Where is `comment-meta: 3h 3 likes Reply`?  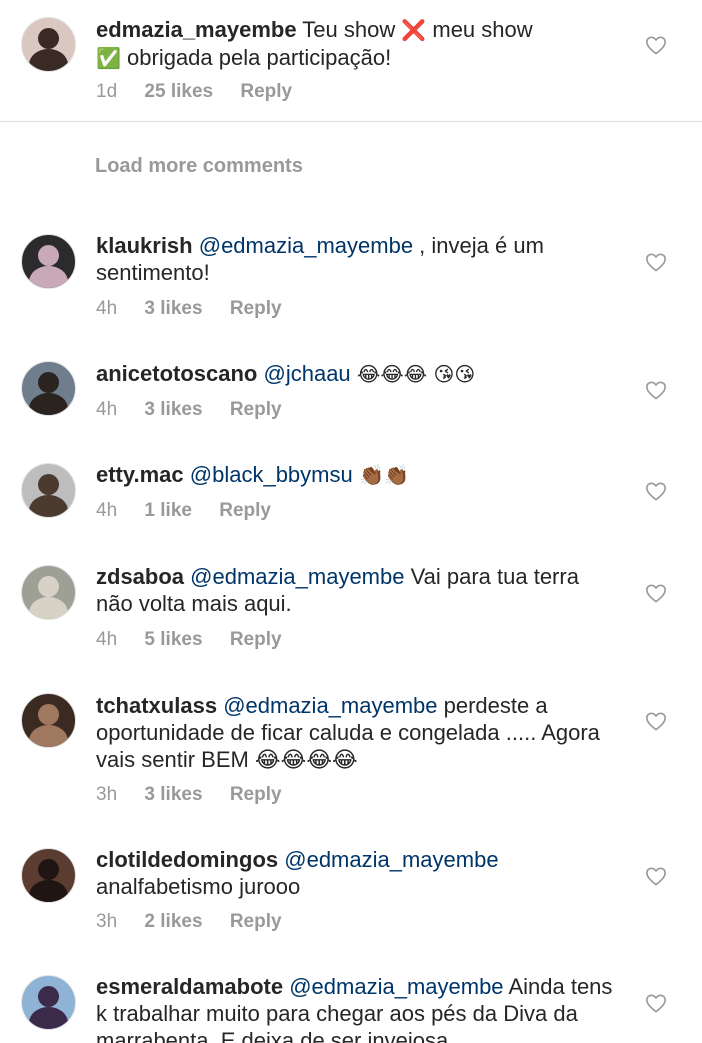 comment-meta: 3h 3 likes Reply is located at coordinates (200, 795).